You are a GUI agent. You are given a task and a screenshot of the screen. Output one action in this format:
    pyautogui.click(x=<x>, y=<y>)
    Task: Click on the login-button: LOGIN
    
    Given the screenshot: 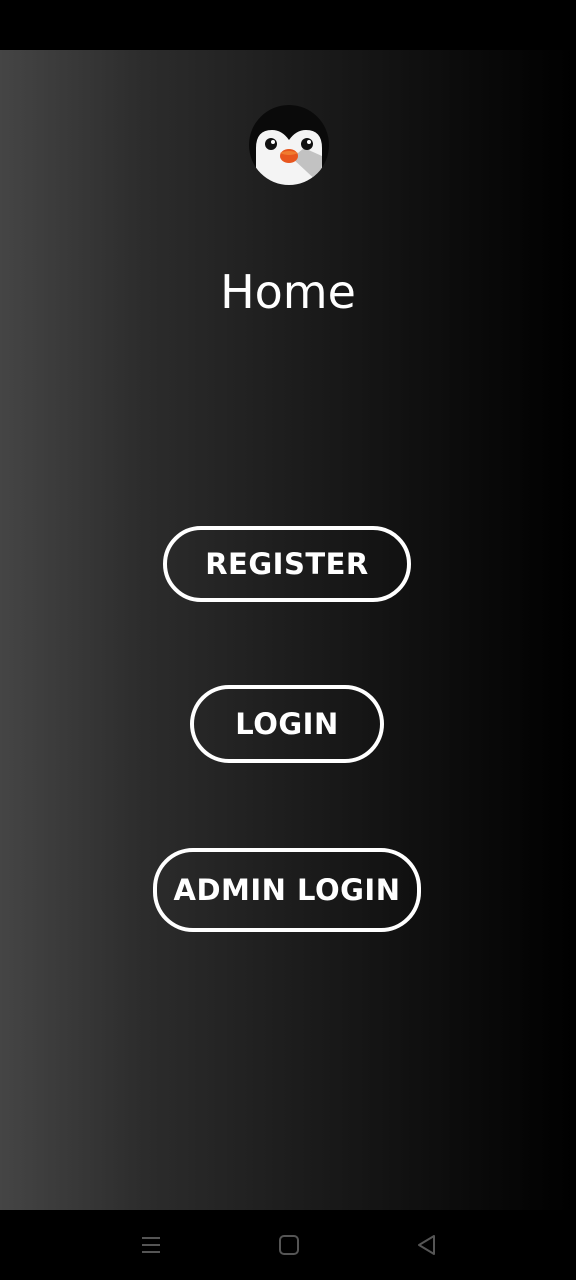 What is the action you would take?
    pyautogui.click(x=287, y=724)
    